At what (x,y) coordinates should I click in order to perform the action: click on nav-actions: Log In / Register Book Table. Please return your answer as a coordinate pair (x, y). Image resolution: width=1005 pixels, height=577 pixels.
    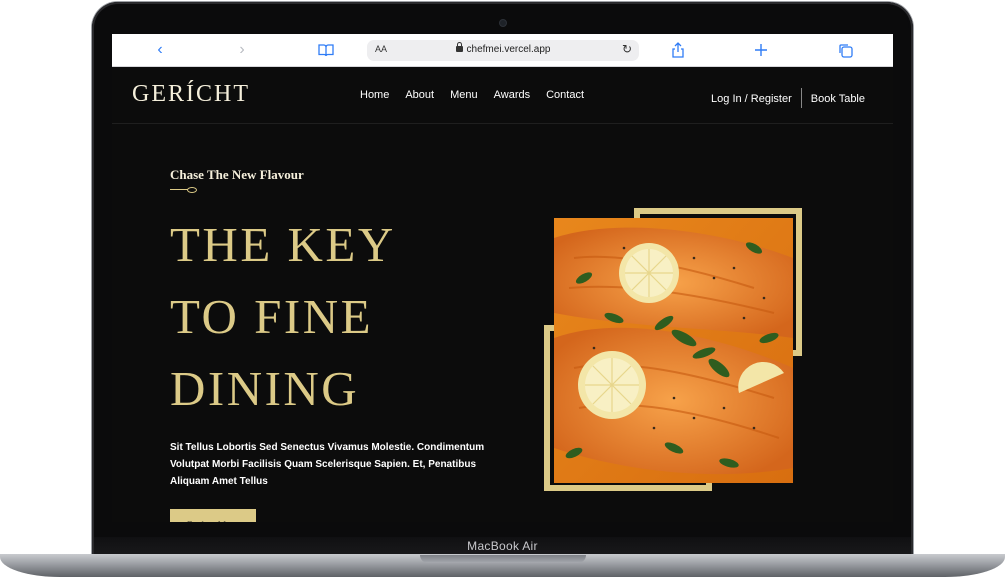
    Looking at the image, I should click on (788, 98).